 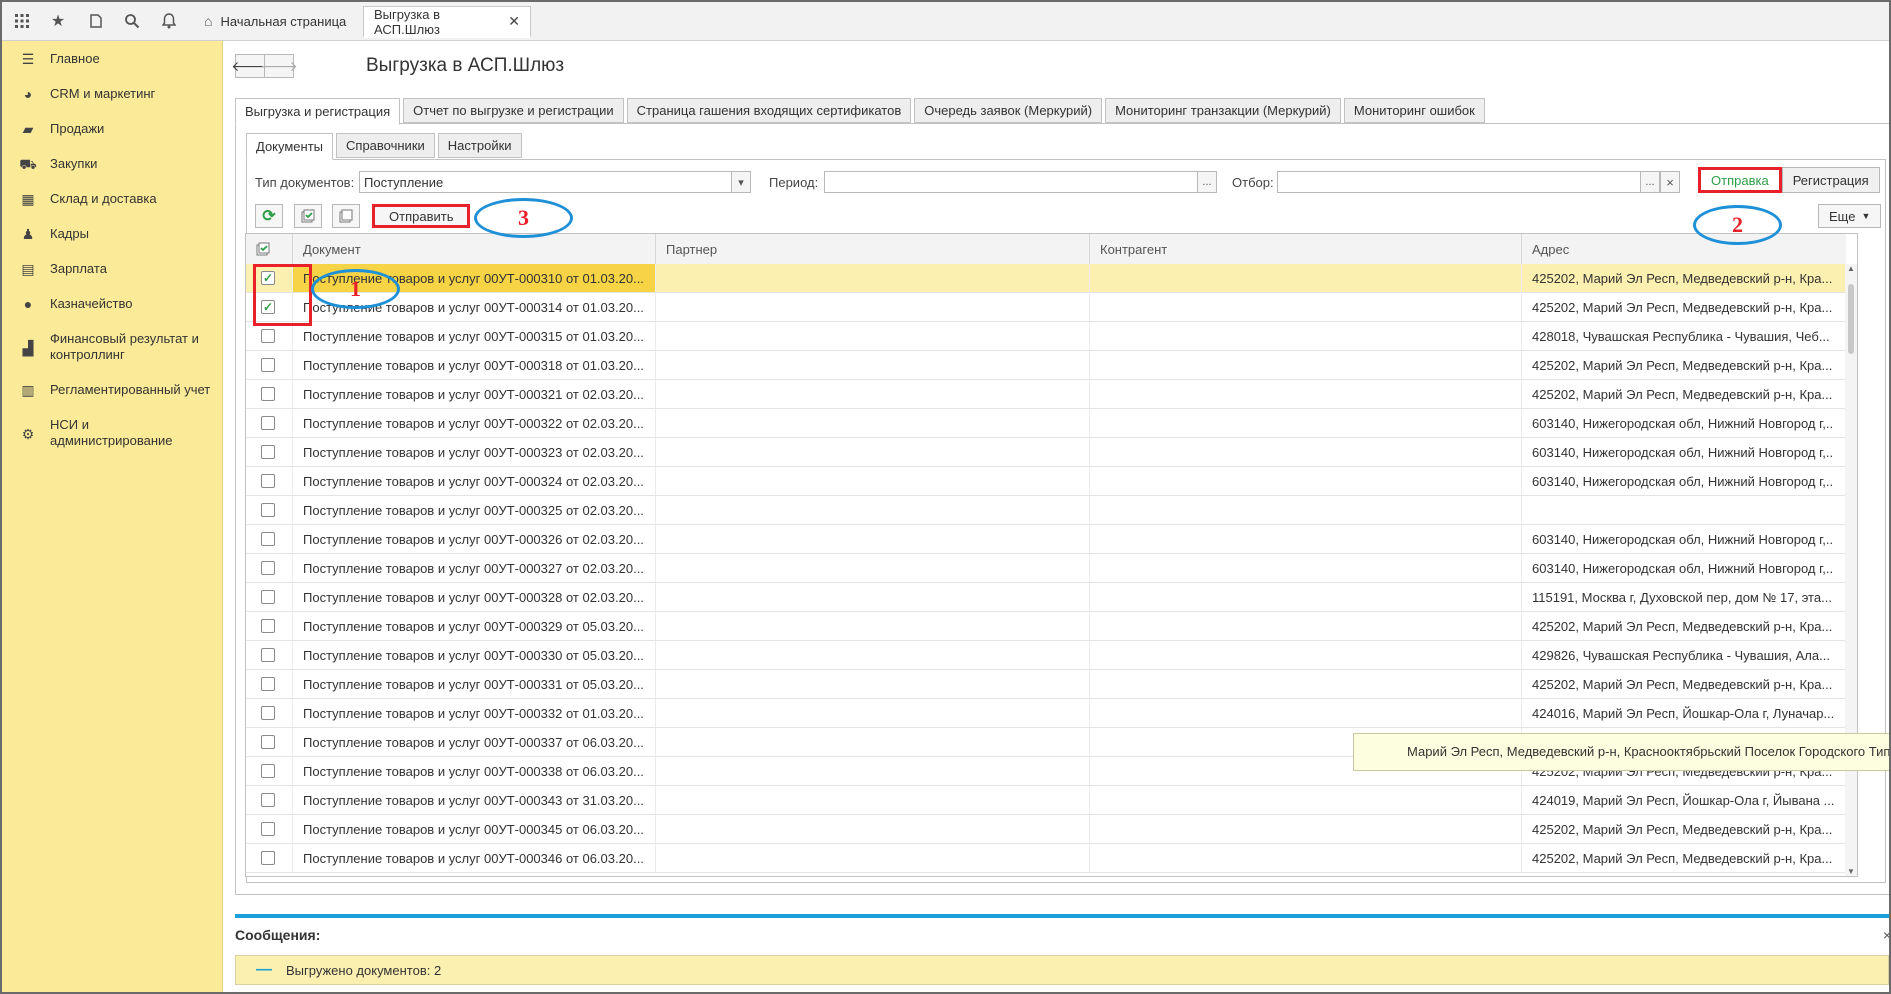 I want to click on apps-grid-icon, so click(x=22, y=21).